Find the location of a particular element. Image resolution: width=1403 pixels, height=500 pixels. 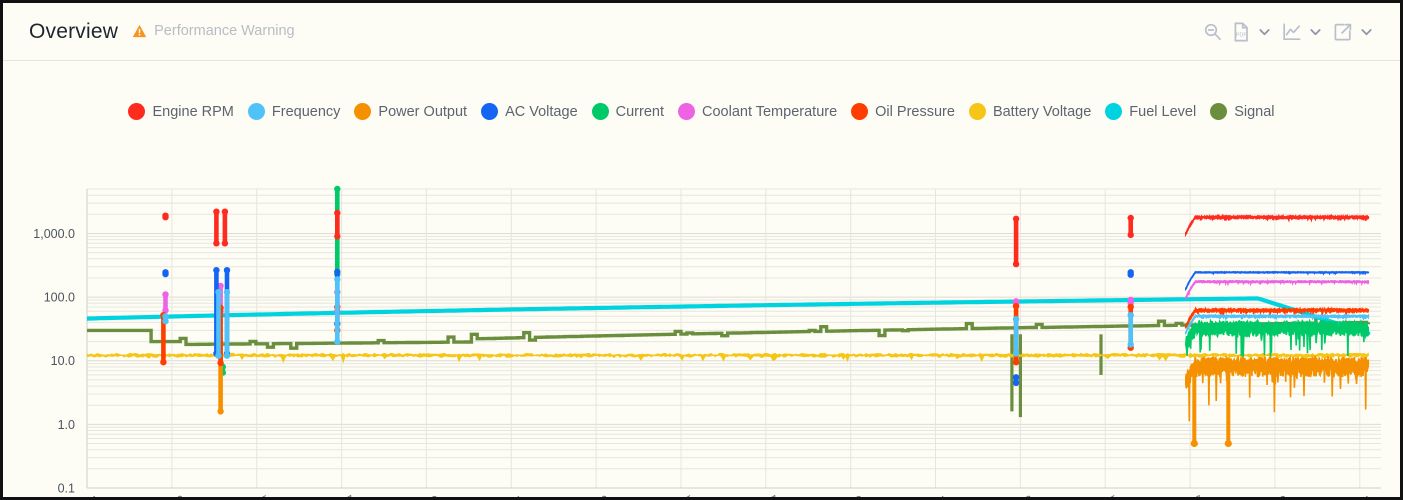

header-toolbar: PDF is located at coordinates (1288, 32).